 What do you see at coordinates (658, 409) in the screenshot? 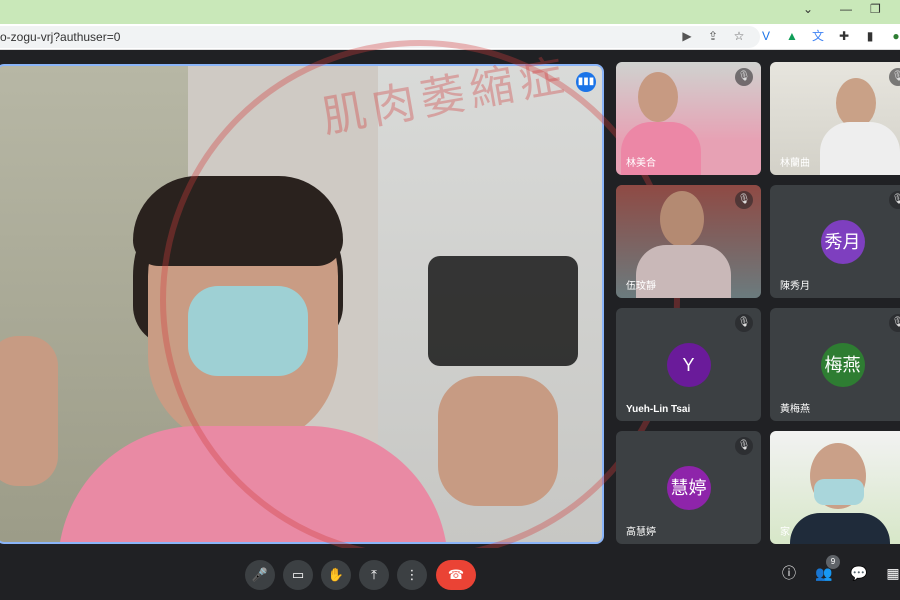
I see `participant-name: Yueh-Lin Tsai` at bounding box center [658, 409].